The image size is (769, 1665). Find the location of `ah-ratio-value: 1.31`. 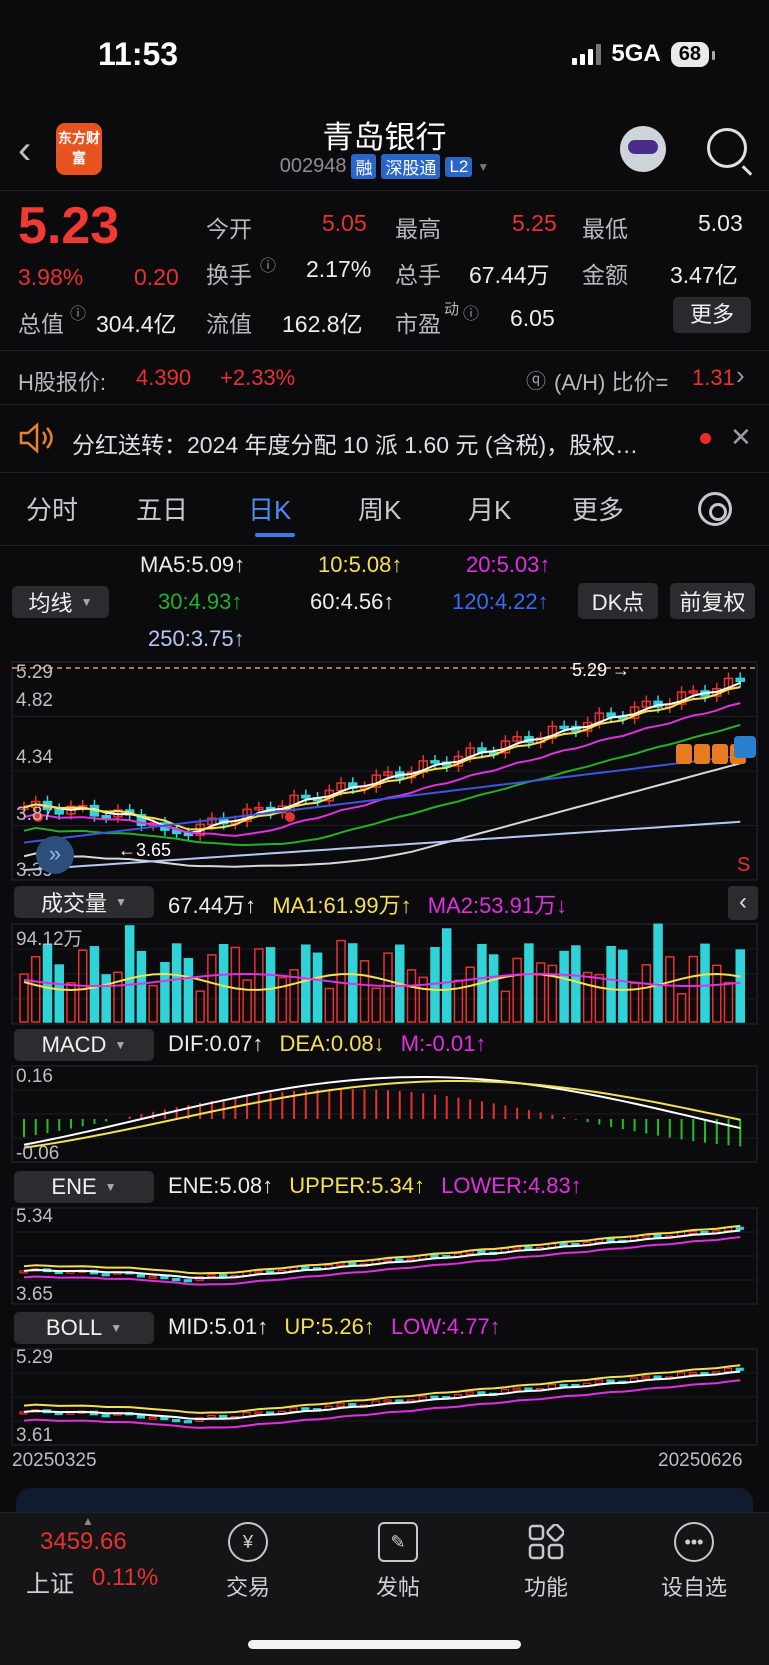

ah-ratio-value: 1.31 is located at coordinates (713, 377).